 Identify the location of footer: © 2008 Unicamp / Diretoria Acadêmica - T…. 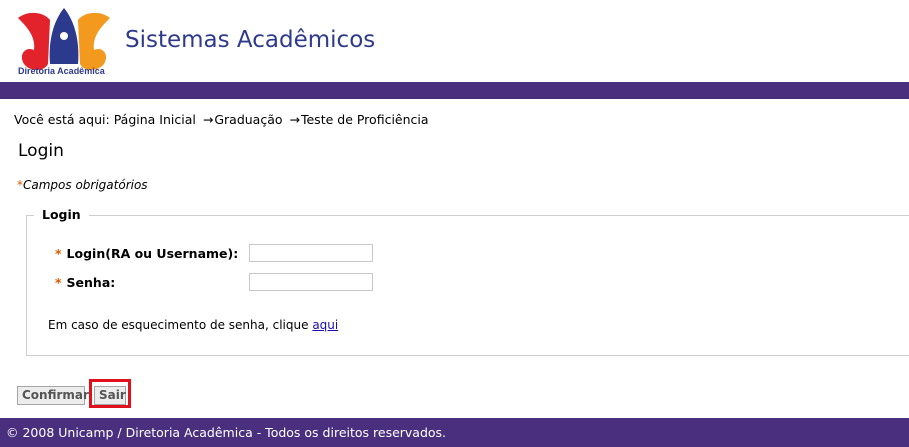
(454, 432).